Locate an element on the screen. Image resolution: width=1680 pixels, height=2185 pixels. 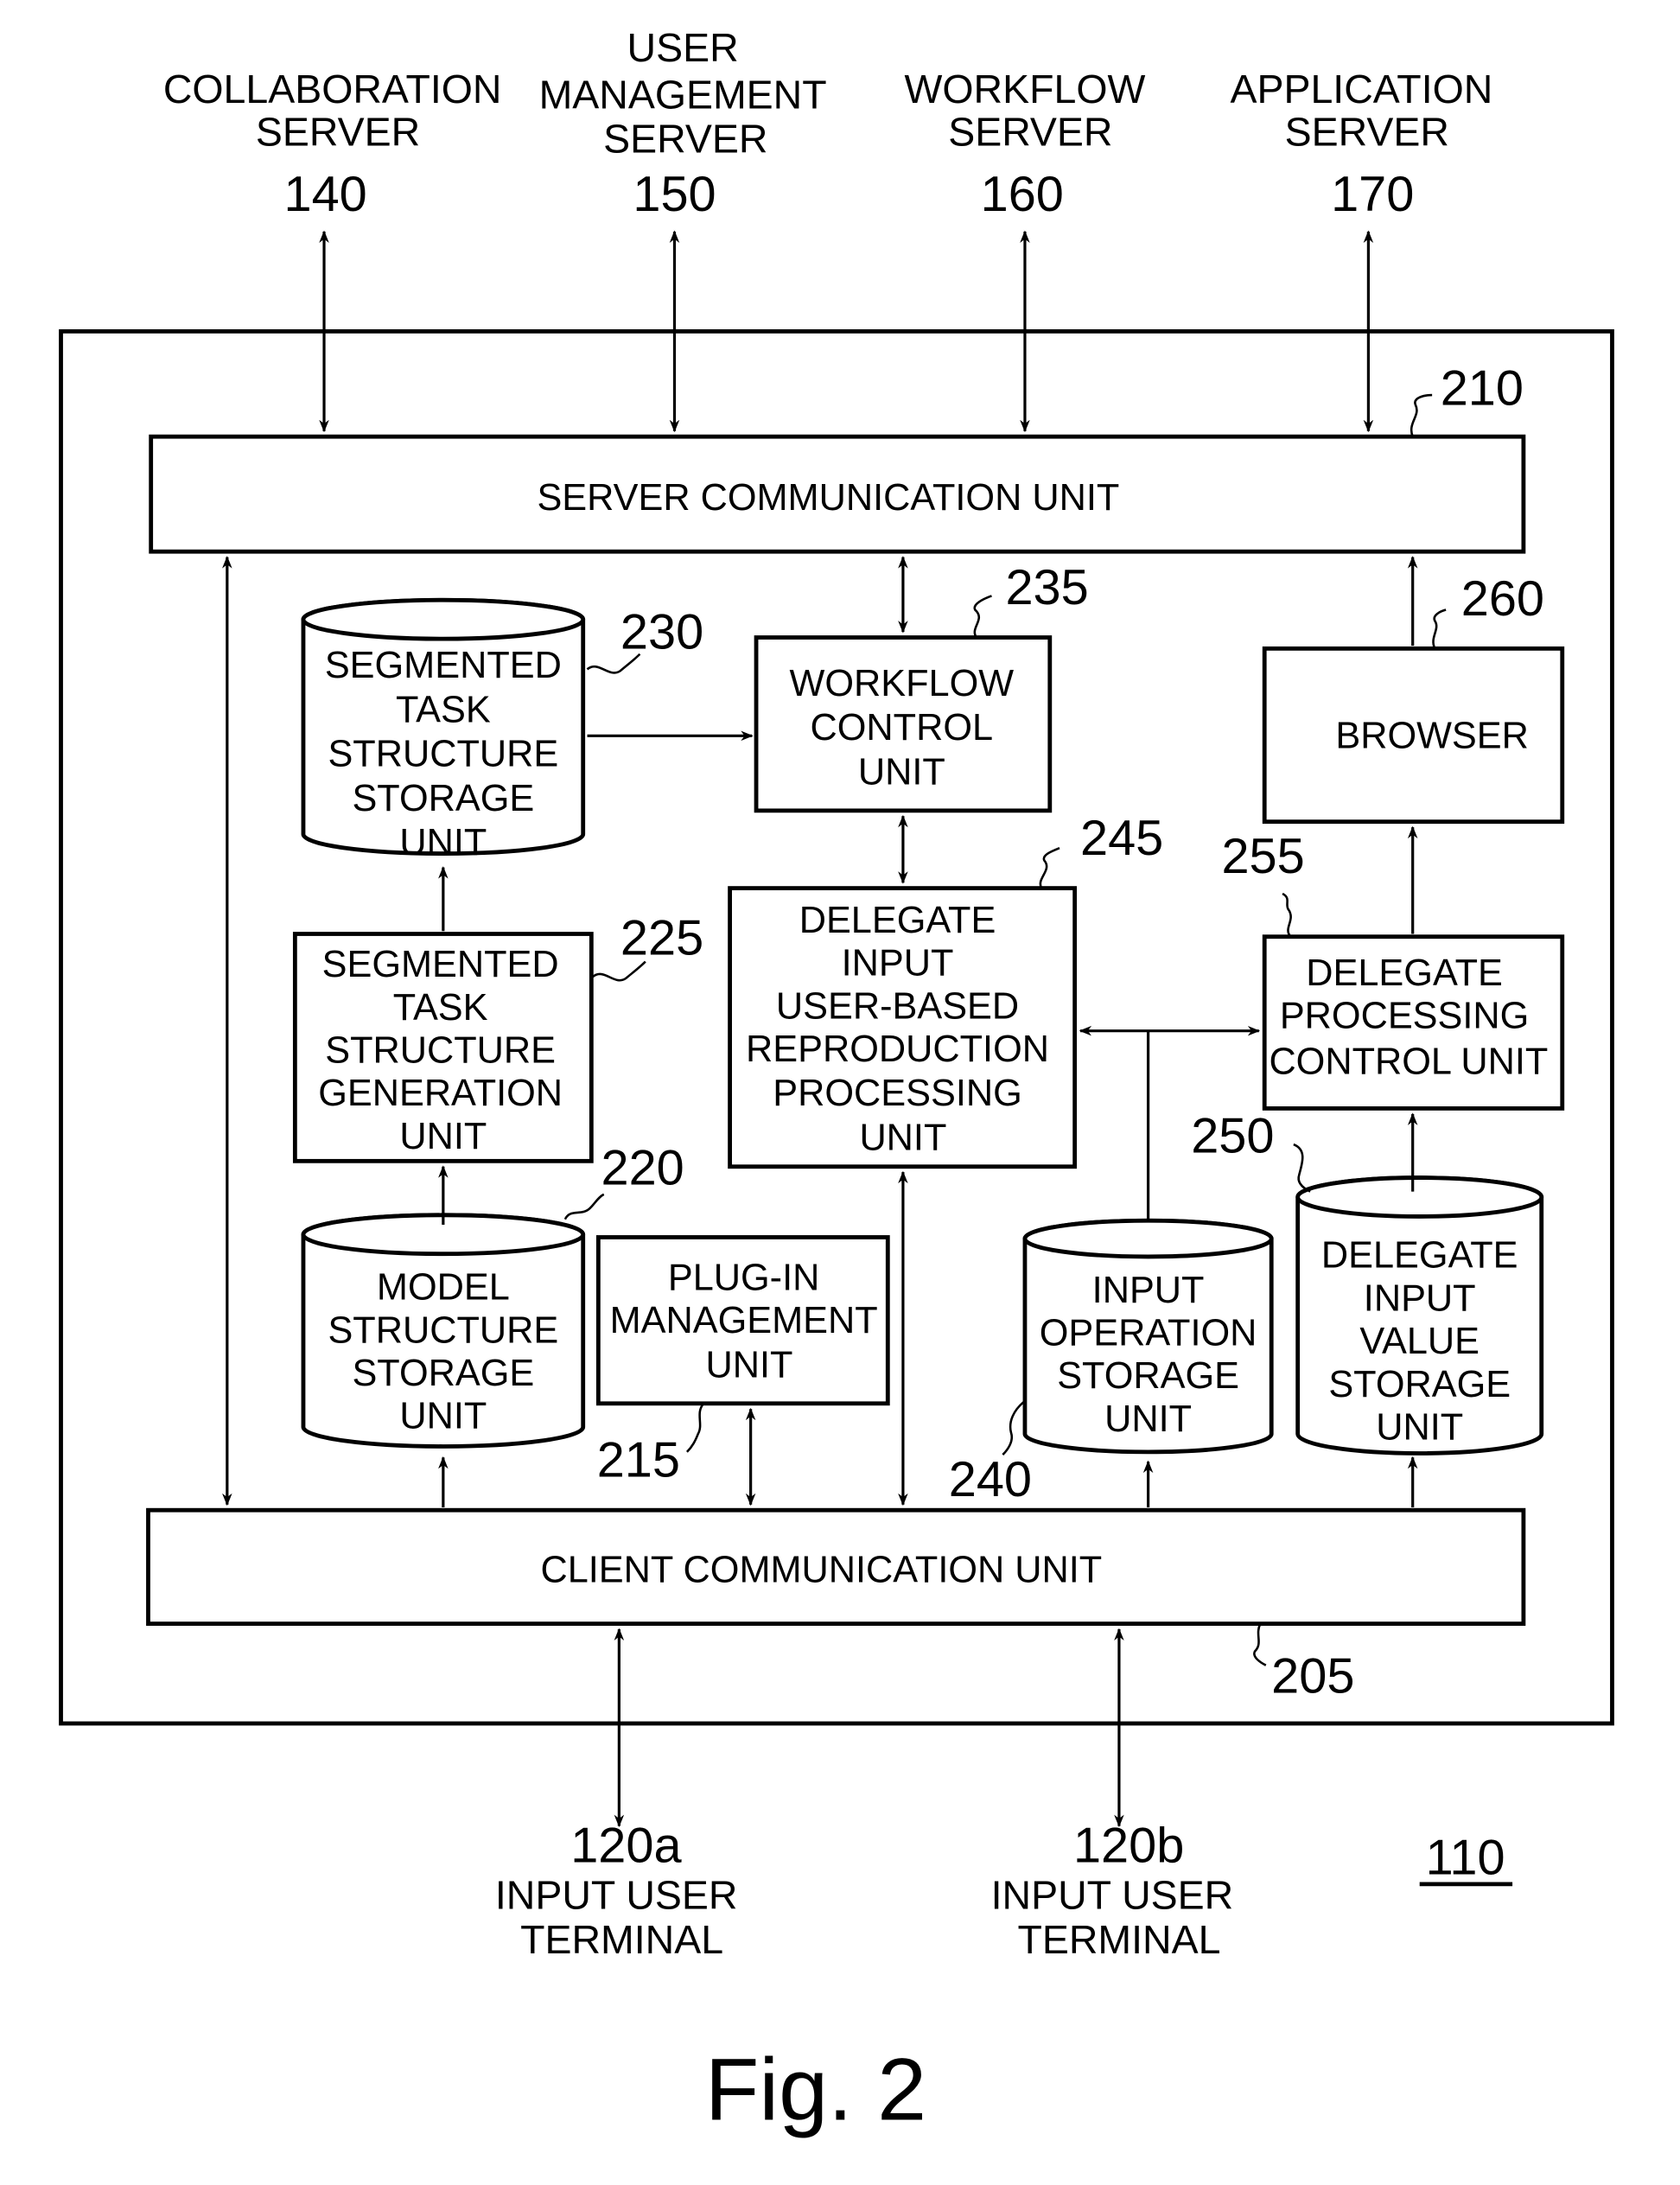
svg-text: REPRODUCTION is located at coordinates (898, 1049).